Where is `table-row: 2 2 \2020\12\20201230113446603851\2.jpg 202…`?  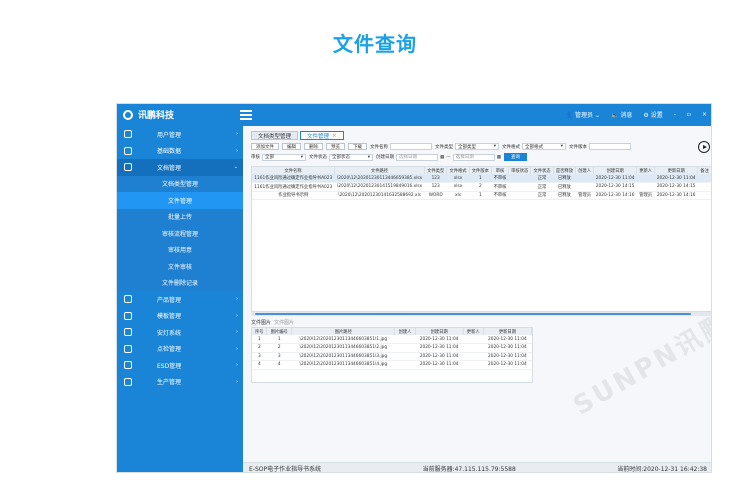
table-row: 2 2 \2020\12\20201230113446603851\2.jpg 202… is located at coordinates (392, 348).